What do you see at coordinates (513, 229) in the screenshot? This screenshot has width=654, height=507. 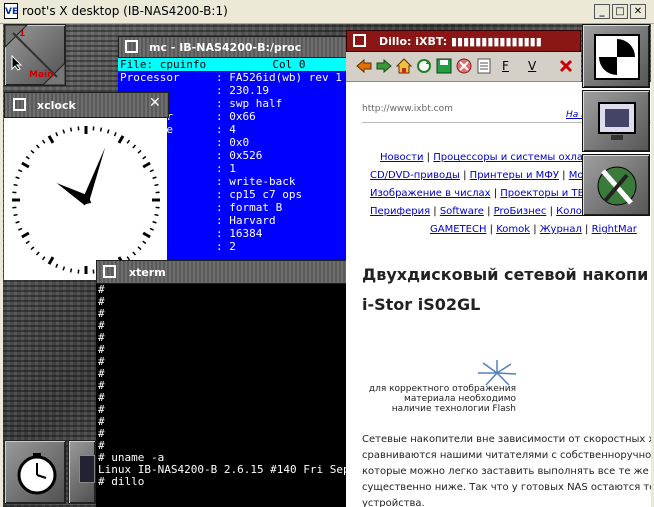 I see `nav-link: Komok` at bounding box center [513, 229].